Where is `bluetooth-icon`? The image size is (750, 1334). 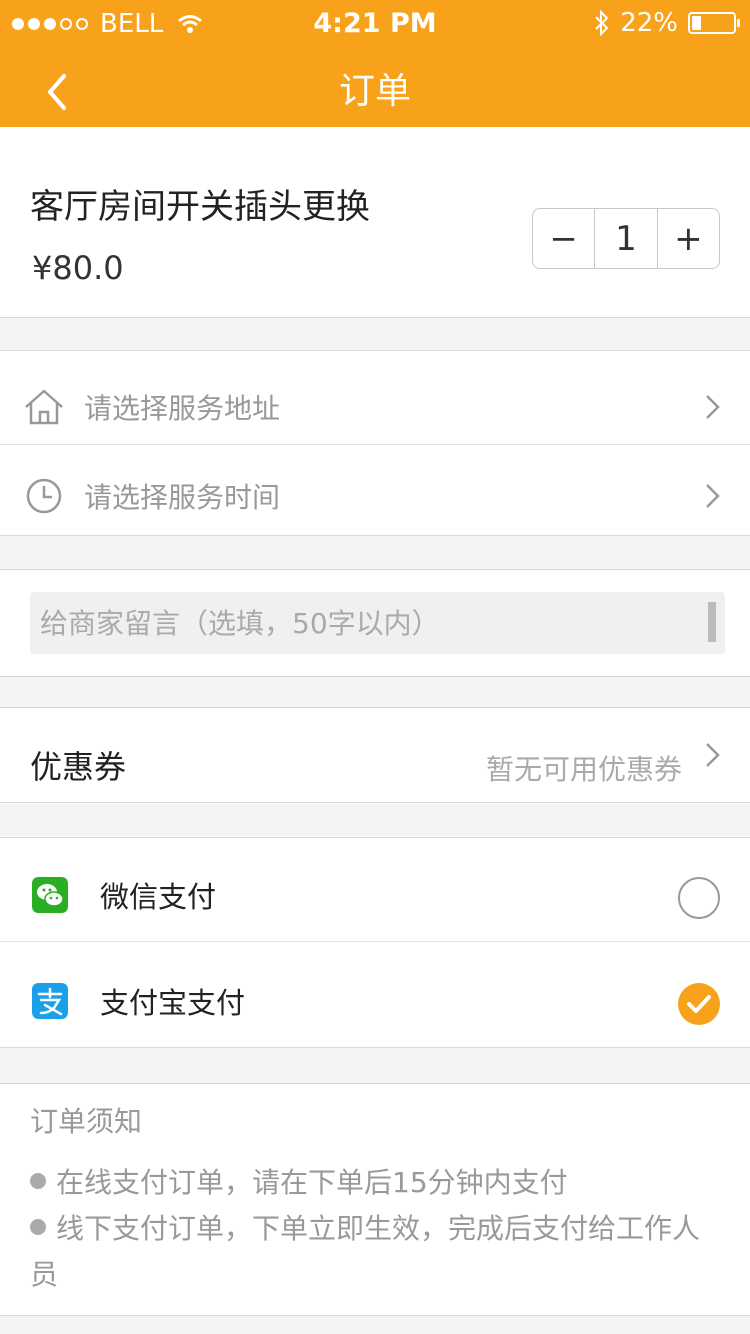
bluetooth-icon is located at coordinates (602, 23).